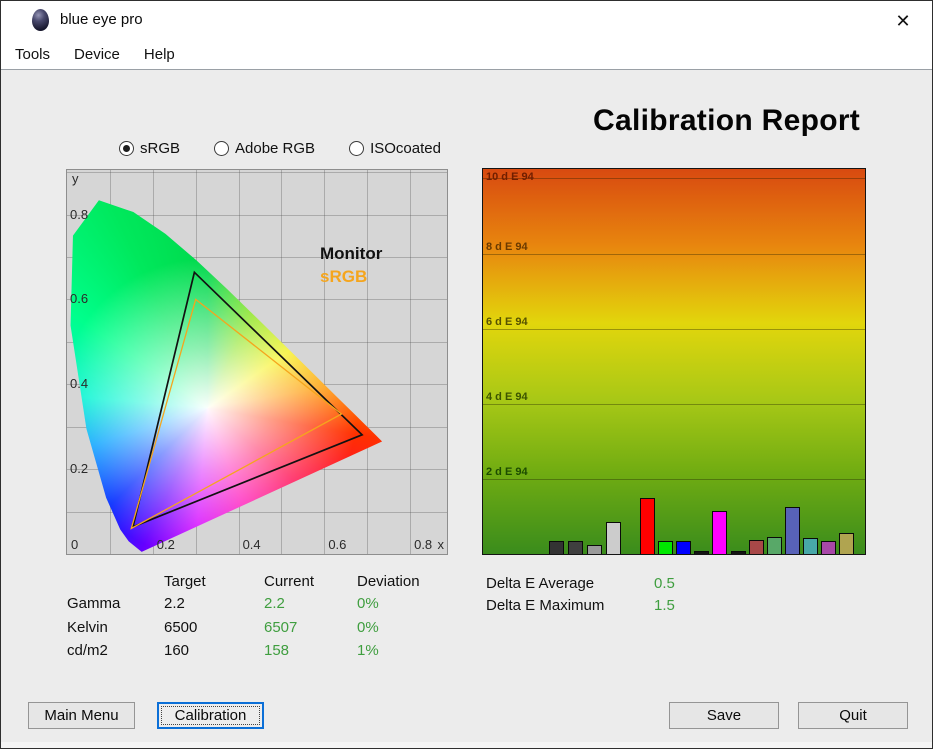  I want to click on gamut-selector: sRGB Adobe RGB ISOcoated, so click(280, 148).